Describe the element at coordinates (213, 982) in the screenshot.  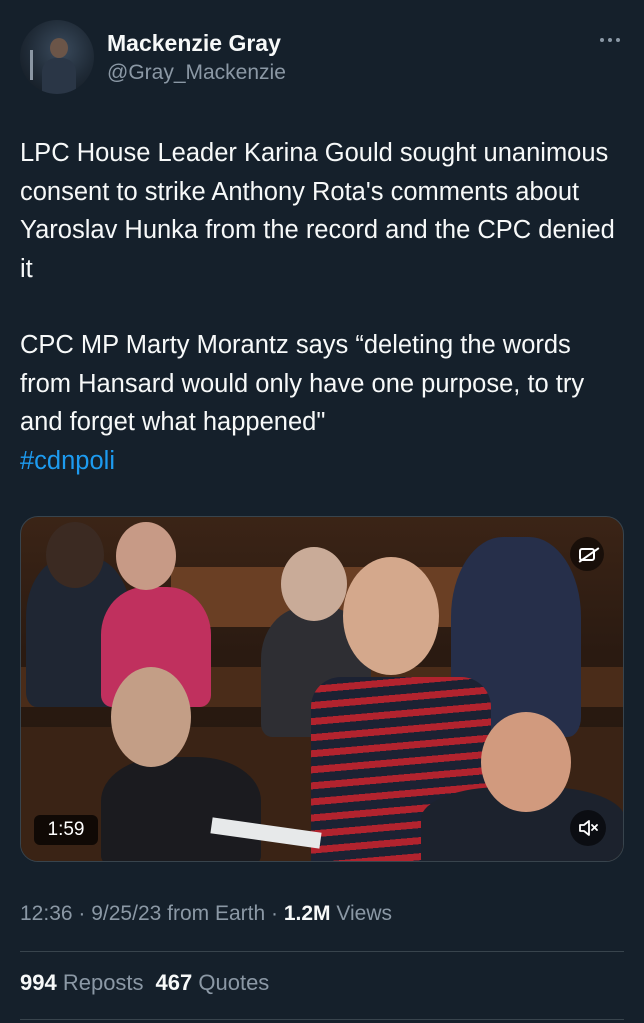
I see `quotes-link: 467 Quotes` at that location.